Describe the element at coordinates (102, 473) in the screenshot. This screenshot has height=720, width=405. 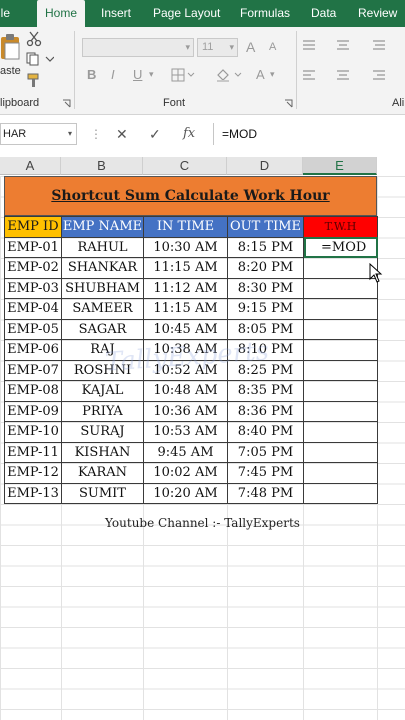
I see `cell-emp-name: KARAN` at that location.